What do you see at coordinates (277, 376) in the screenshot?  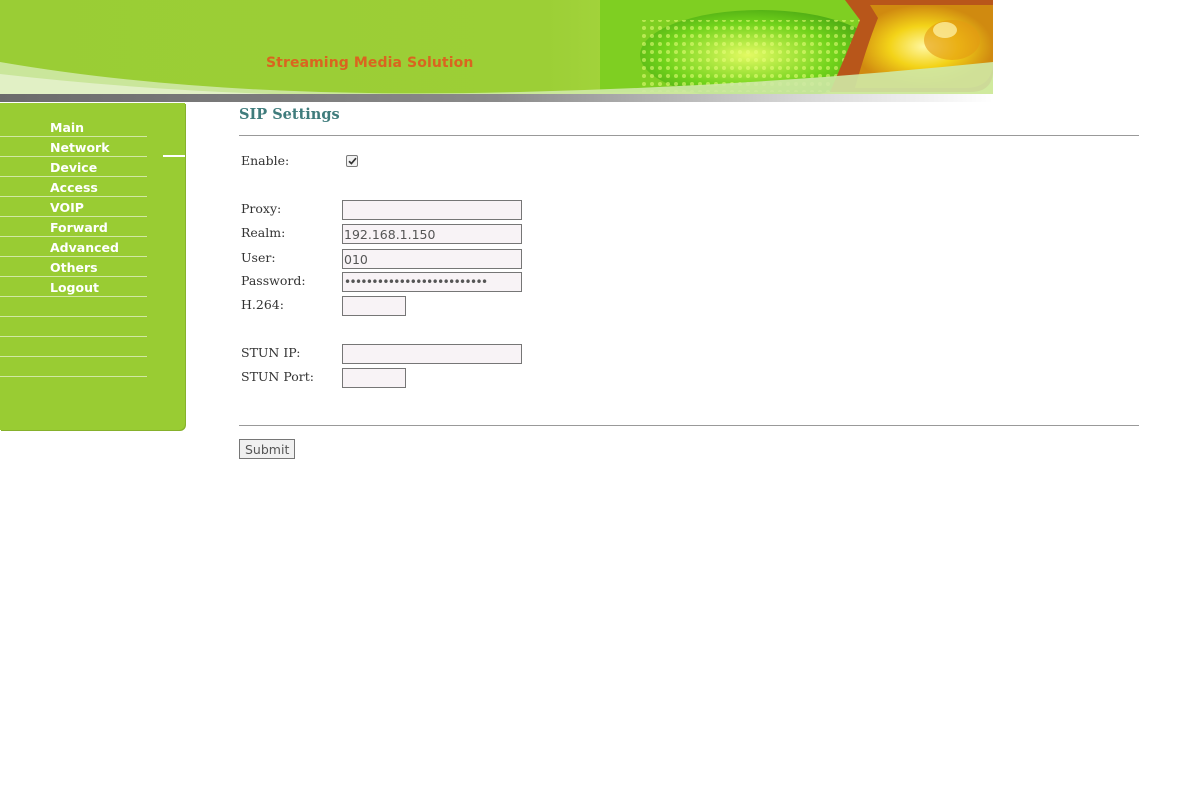 I see `stun-port-label: STUN Port:` at bounding box center [277, 376].